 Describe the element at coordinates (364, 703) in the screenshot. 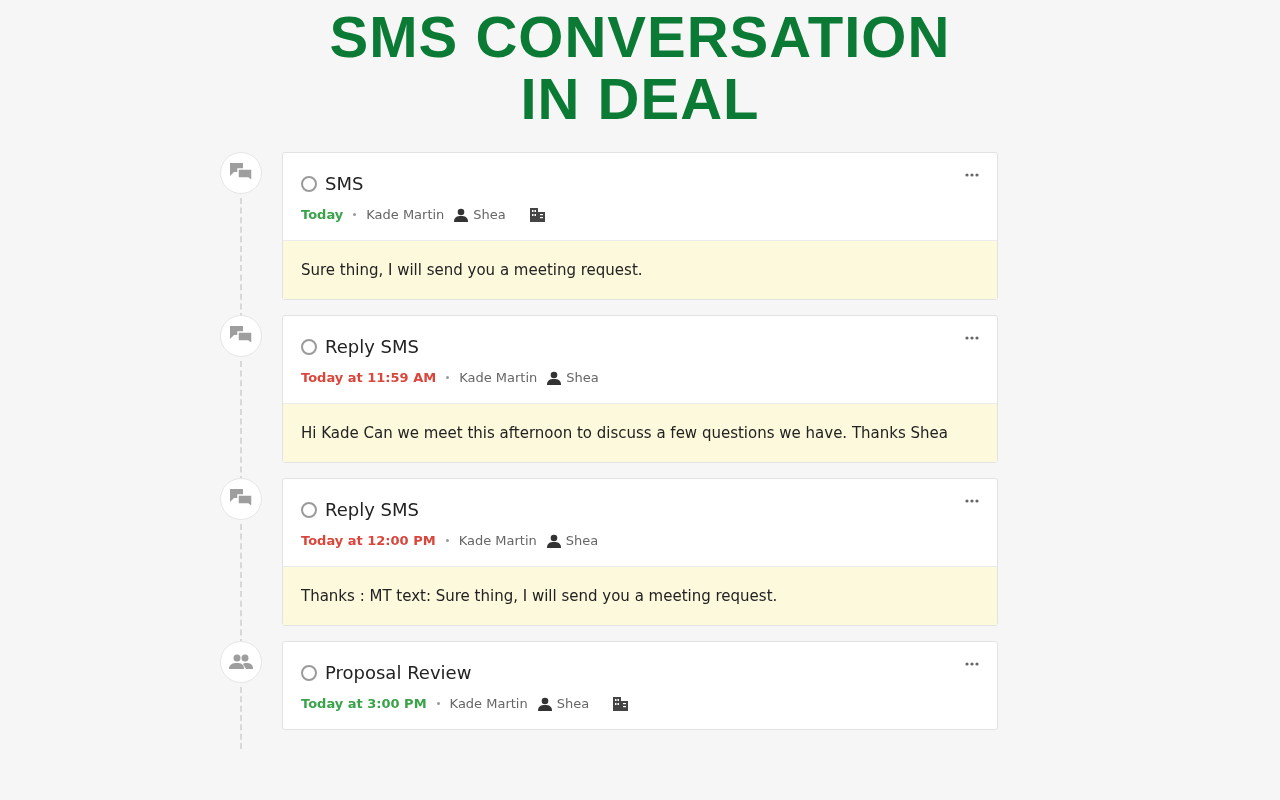

I see `due-date: Today at 3:00 PM` at that location.